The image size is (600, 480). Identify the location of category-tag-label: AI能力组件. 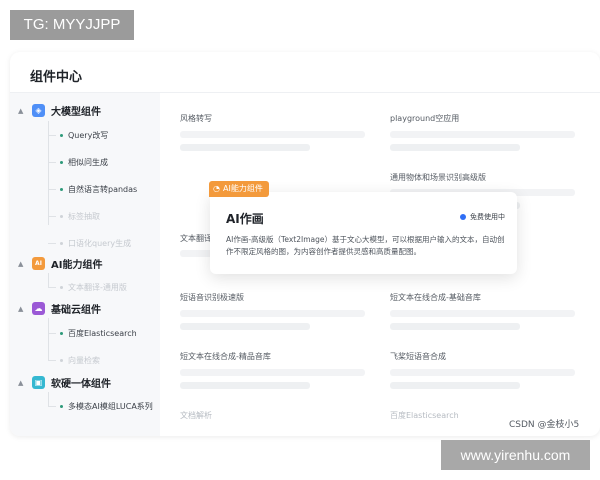
(242, 188).